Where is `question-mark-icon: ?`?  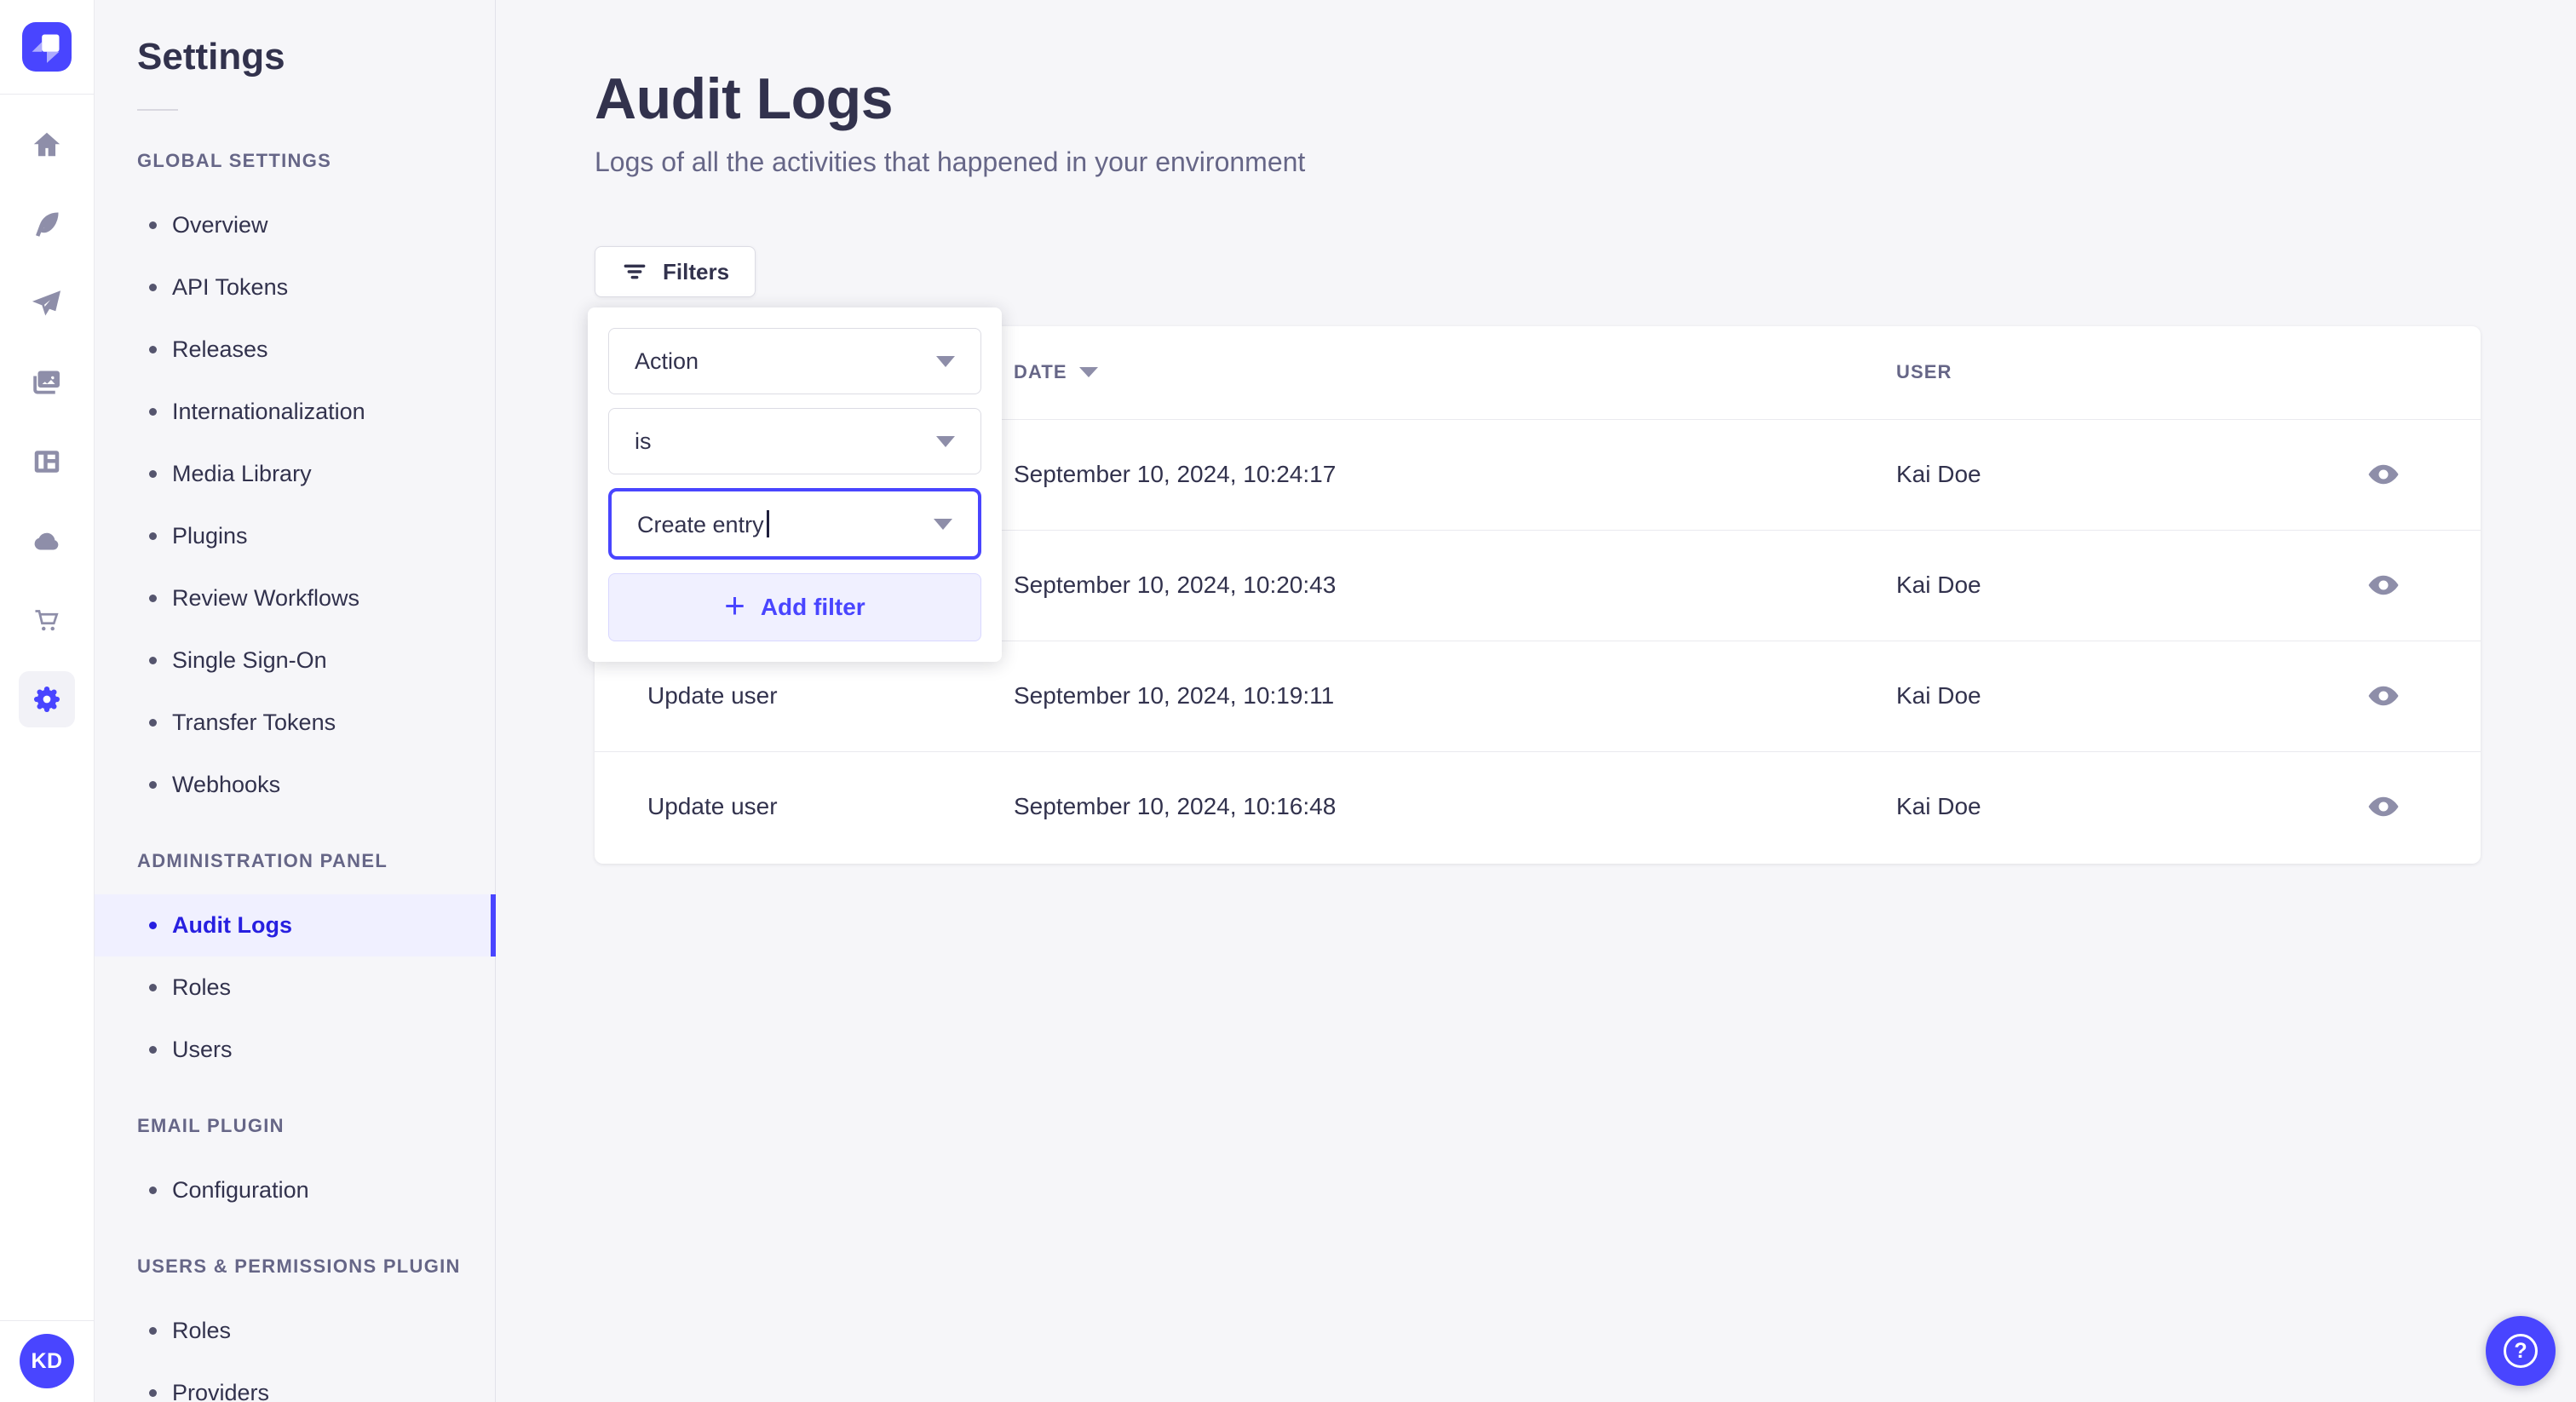 question-mark-icon: ? is located at coordinates (2521, 1351).